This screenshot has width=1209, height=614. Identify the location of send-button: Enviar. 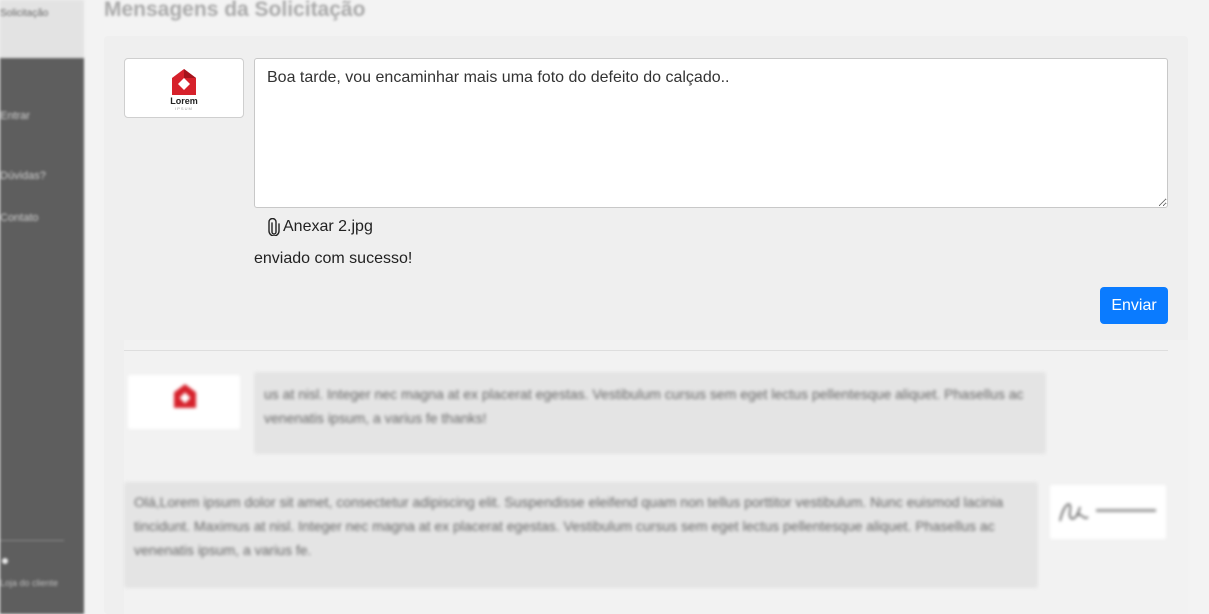
(1134, 305).